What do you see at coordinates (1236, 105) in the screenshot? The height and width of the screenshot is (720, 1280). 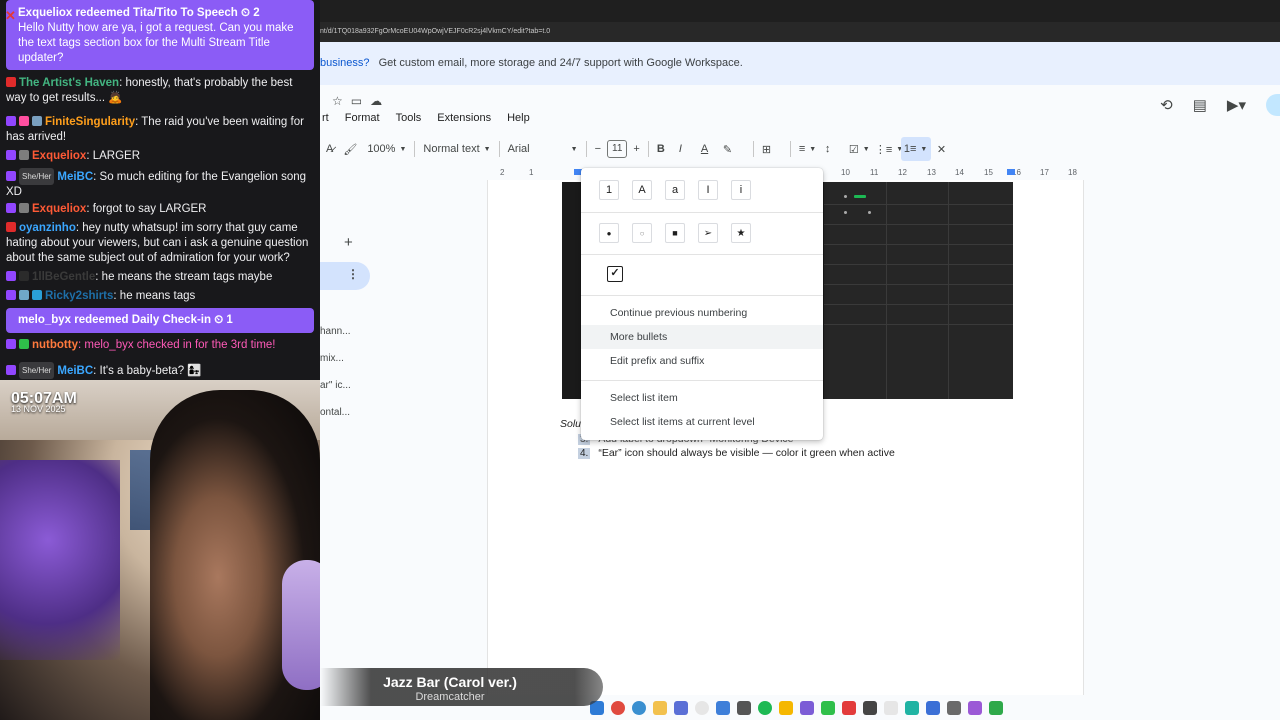 I see `meet-camera-icon: ▶▾` at bounding box center [1236, 105].